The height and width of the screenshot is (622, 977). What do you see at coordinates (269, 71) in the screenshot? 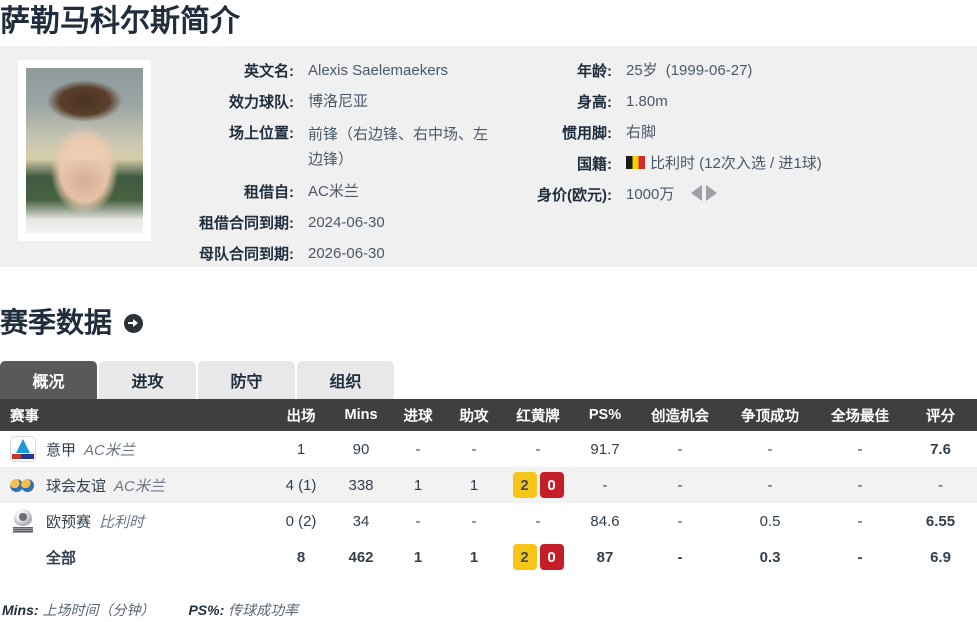
I see `label-english-name: 英文名:` at bounding box center [269, 71].